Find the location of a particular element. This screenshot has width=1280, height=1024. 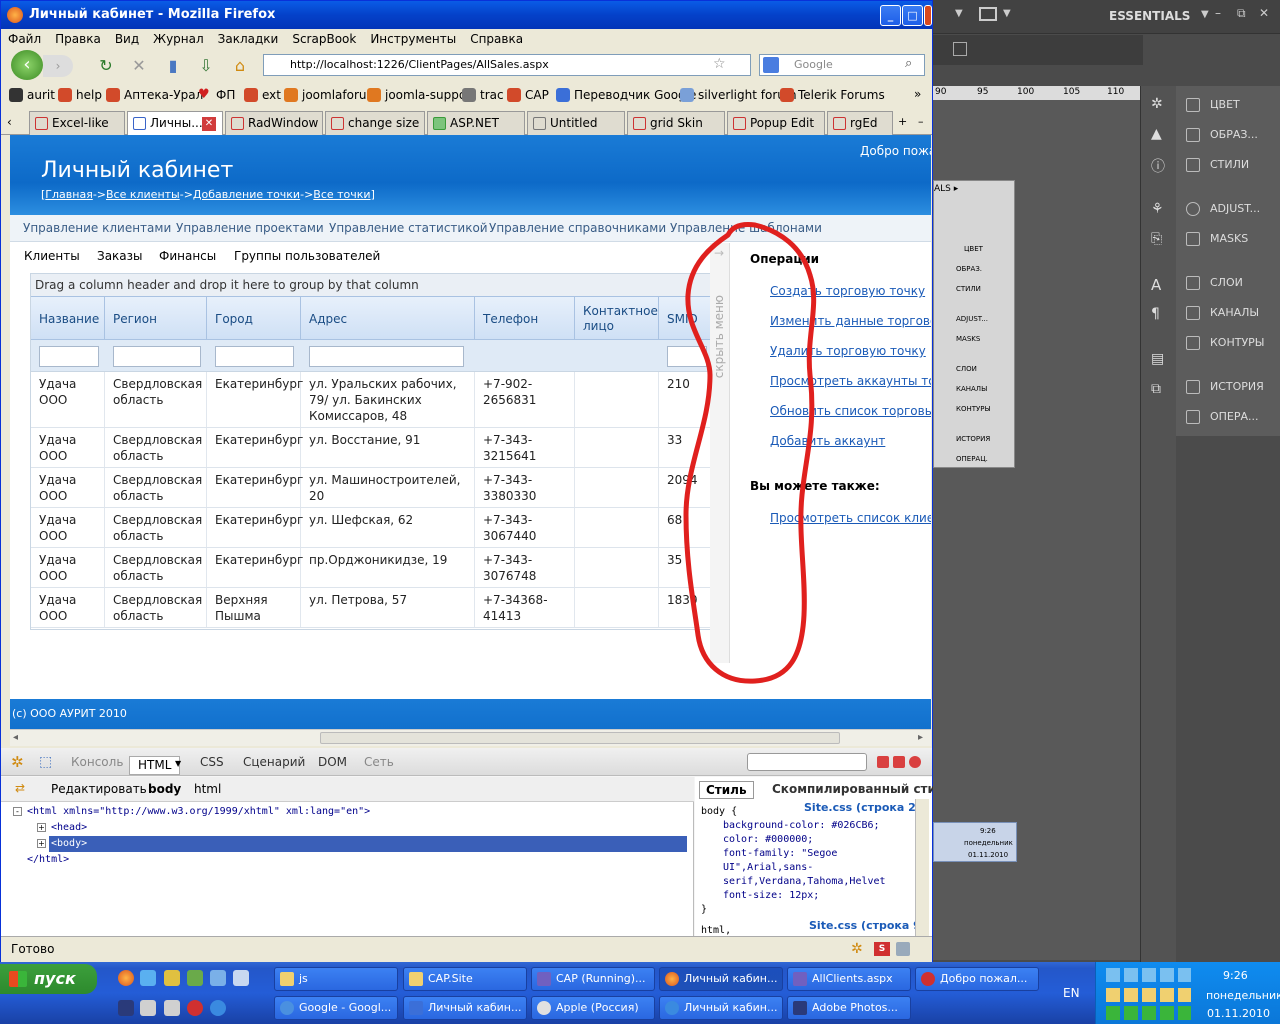

menu-help: Справка is located at coordinates (496, 39).